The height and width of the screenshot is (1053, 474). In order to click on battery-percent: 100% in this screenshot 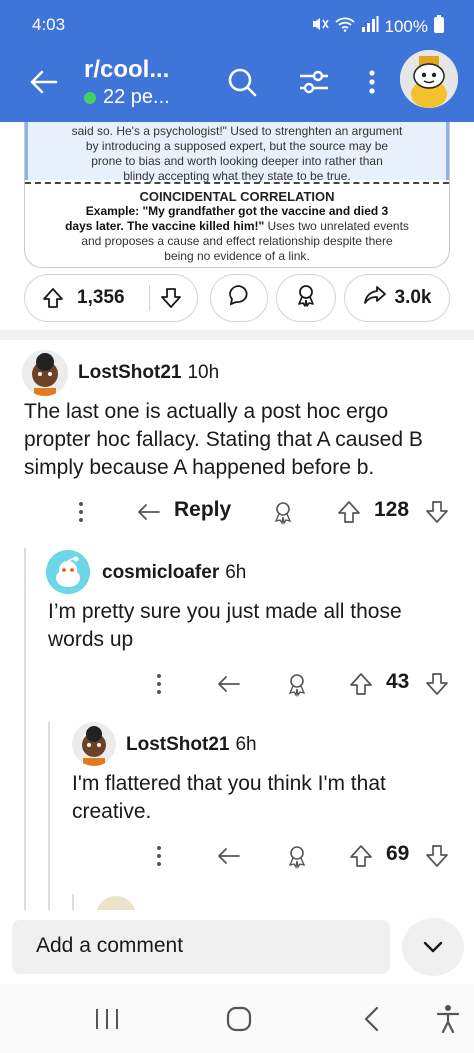, I will do `click(406, 26)`.